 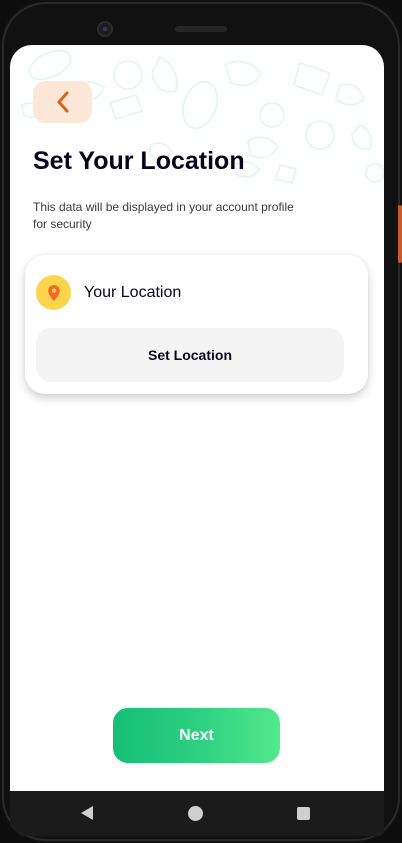 I want to click on chevron-left-icon, so click(x=62, y=102).